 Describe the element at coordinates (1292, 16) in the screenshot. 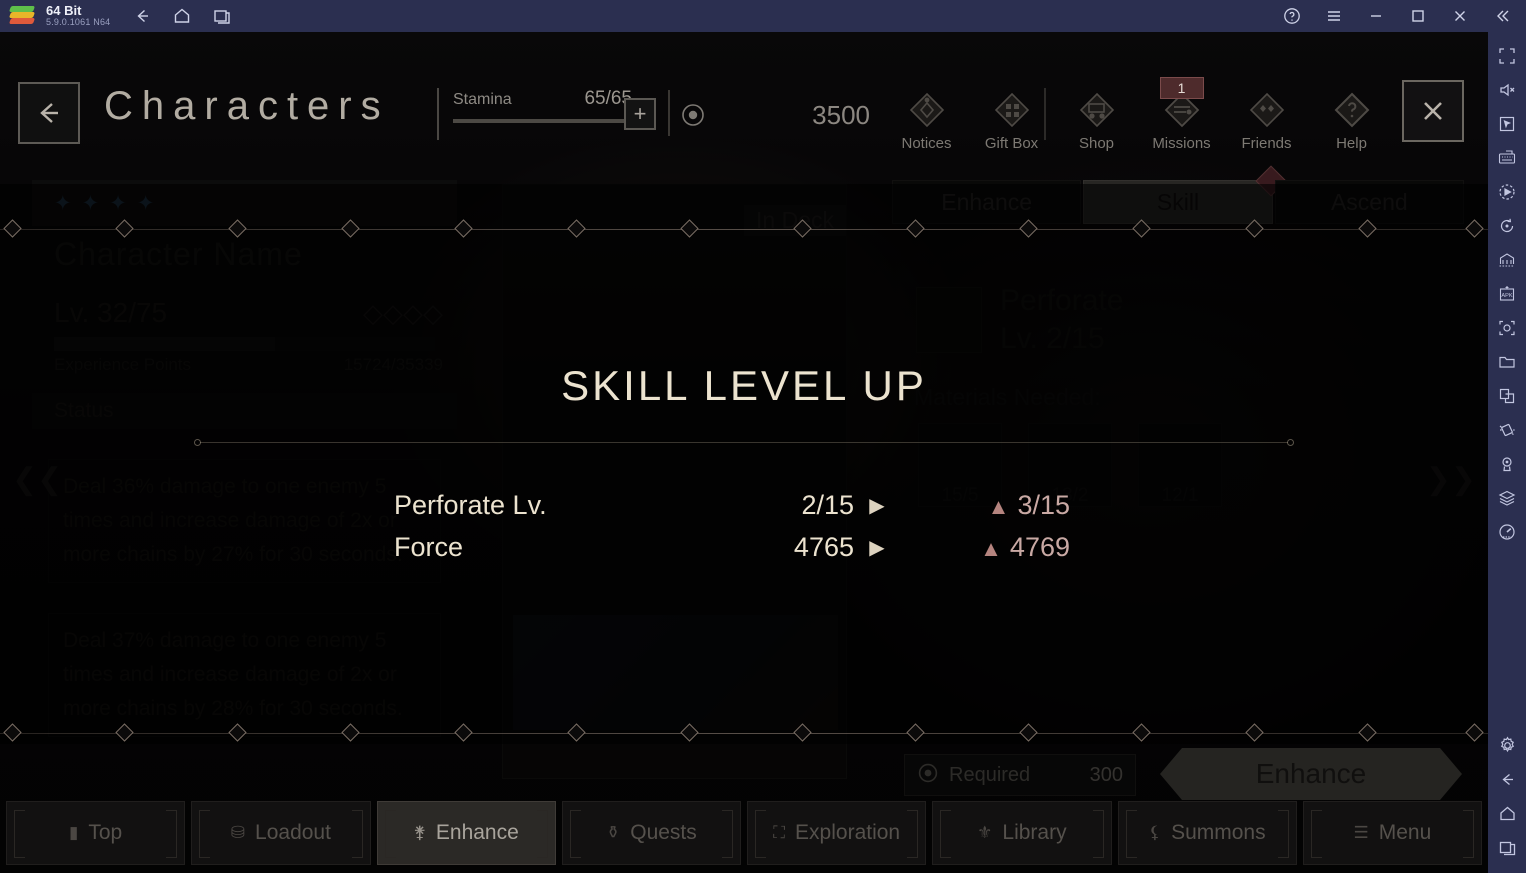

I see `help-icon` at that location.